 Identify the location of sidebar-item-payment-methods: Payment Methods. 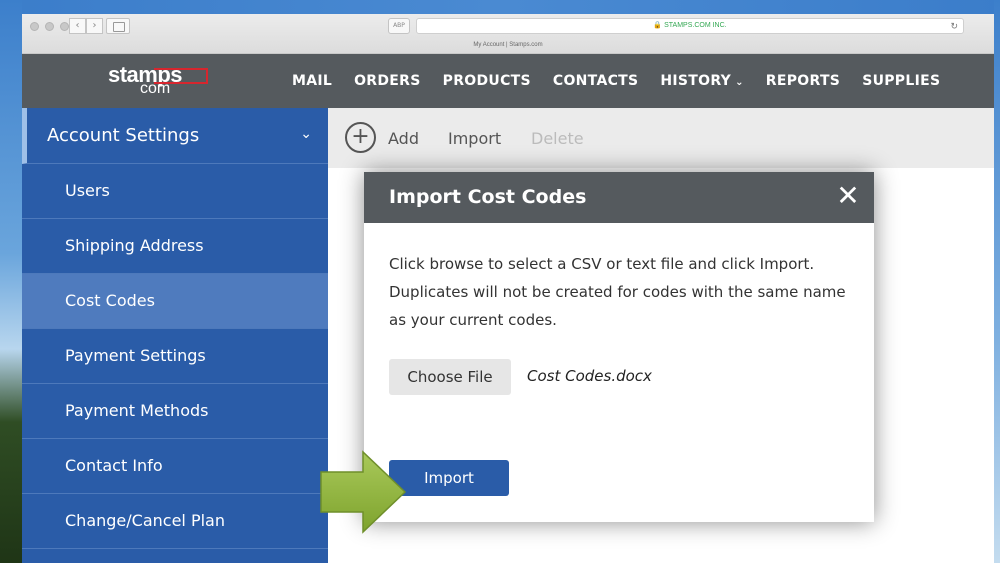
(175, 411).